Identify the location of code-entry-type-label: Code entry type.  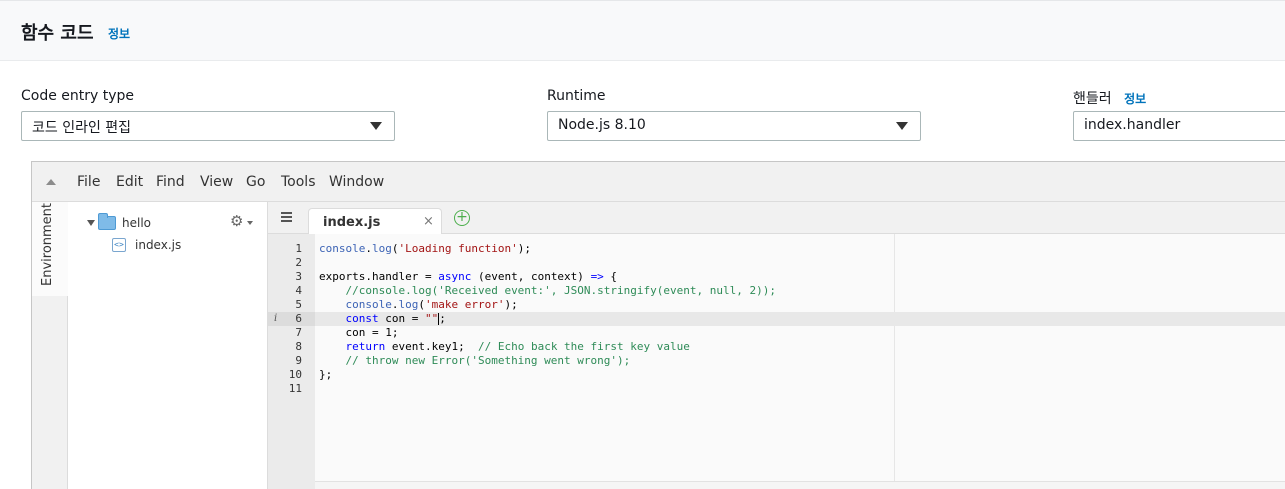
(78, 96).